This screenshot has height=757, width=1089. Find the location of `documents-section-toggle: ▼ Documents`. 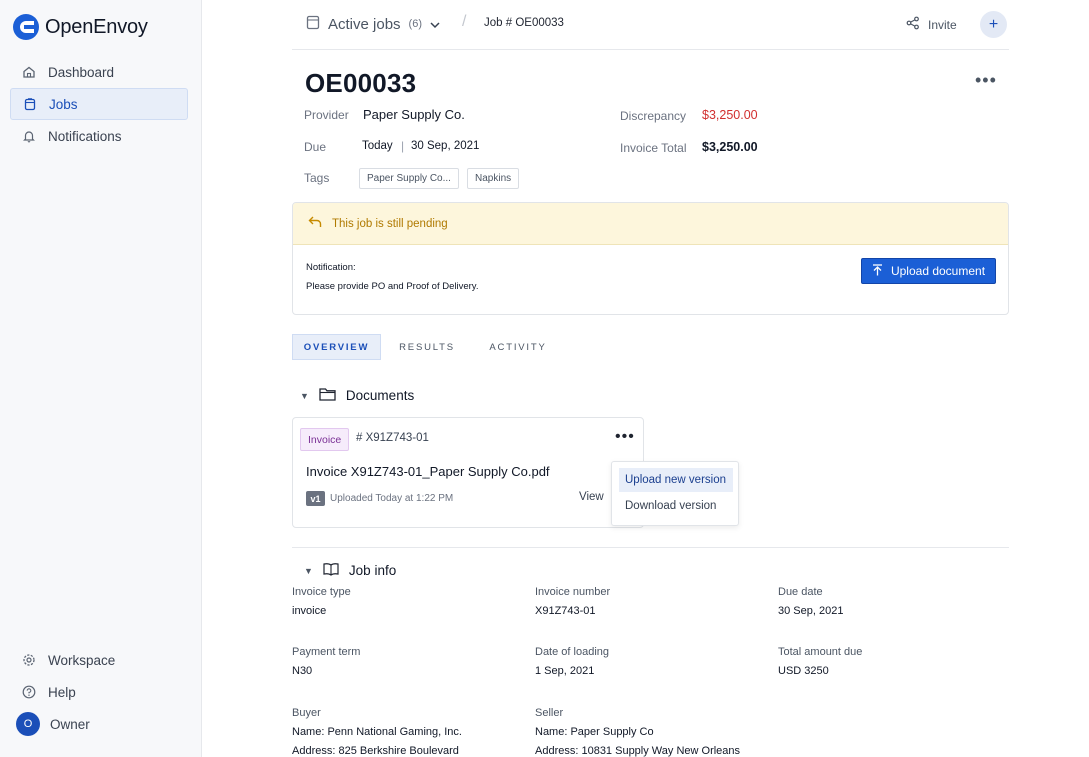

documents-section-toggle: ▼ Documents is located at coordinates (357, 395).